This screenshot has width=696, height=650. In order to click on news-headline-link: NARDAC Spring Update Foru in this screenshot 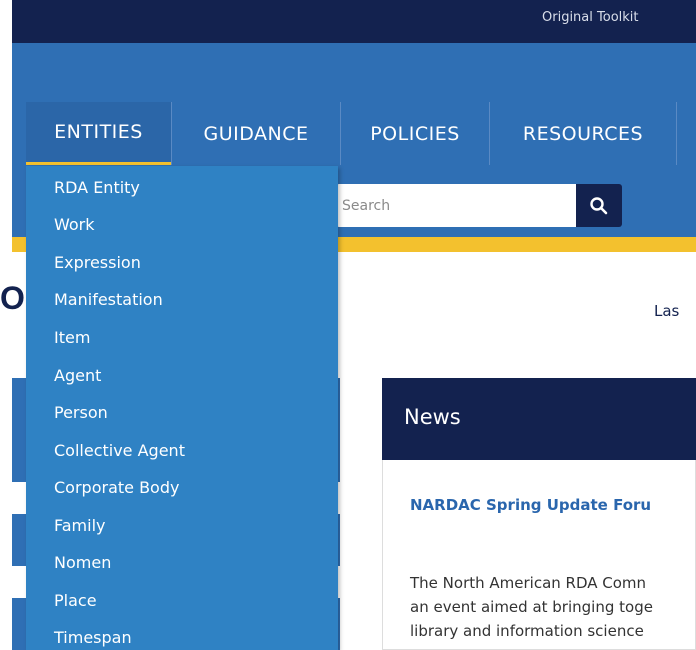, I will do `click(530, 505)`.